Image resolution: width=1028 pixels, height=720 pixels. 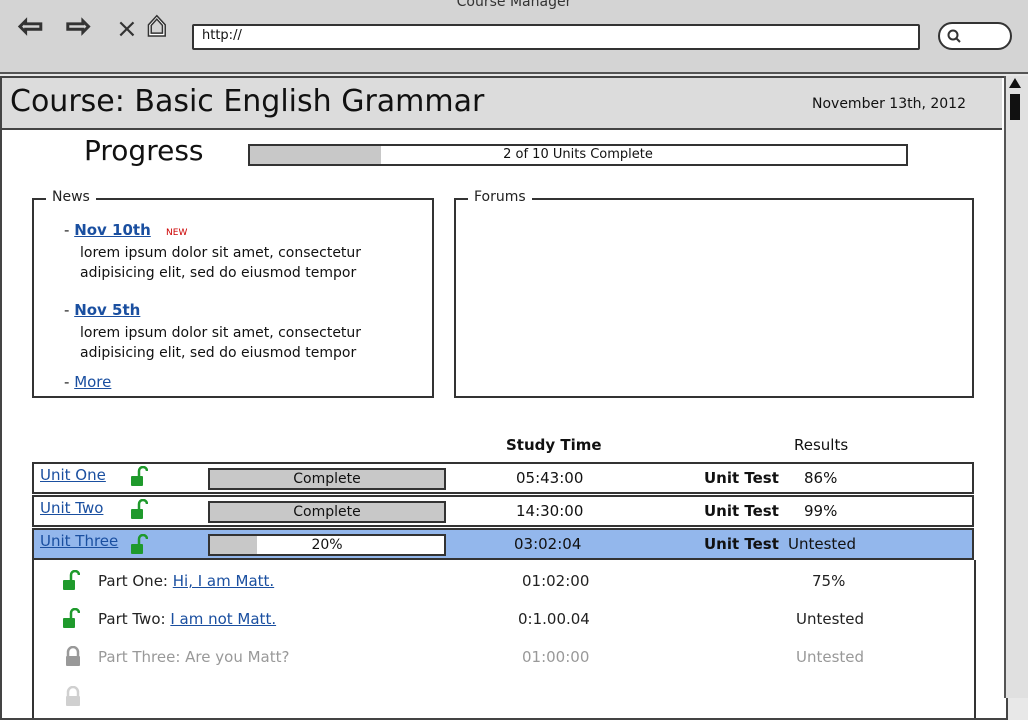 What do you see at coordinates (554, 445) in the screenshot?
I see `study-time-header: Study Time` at bounding box center [554, 445].